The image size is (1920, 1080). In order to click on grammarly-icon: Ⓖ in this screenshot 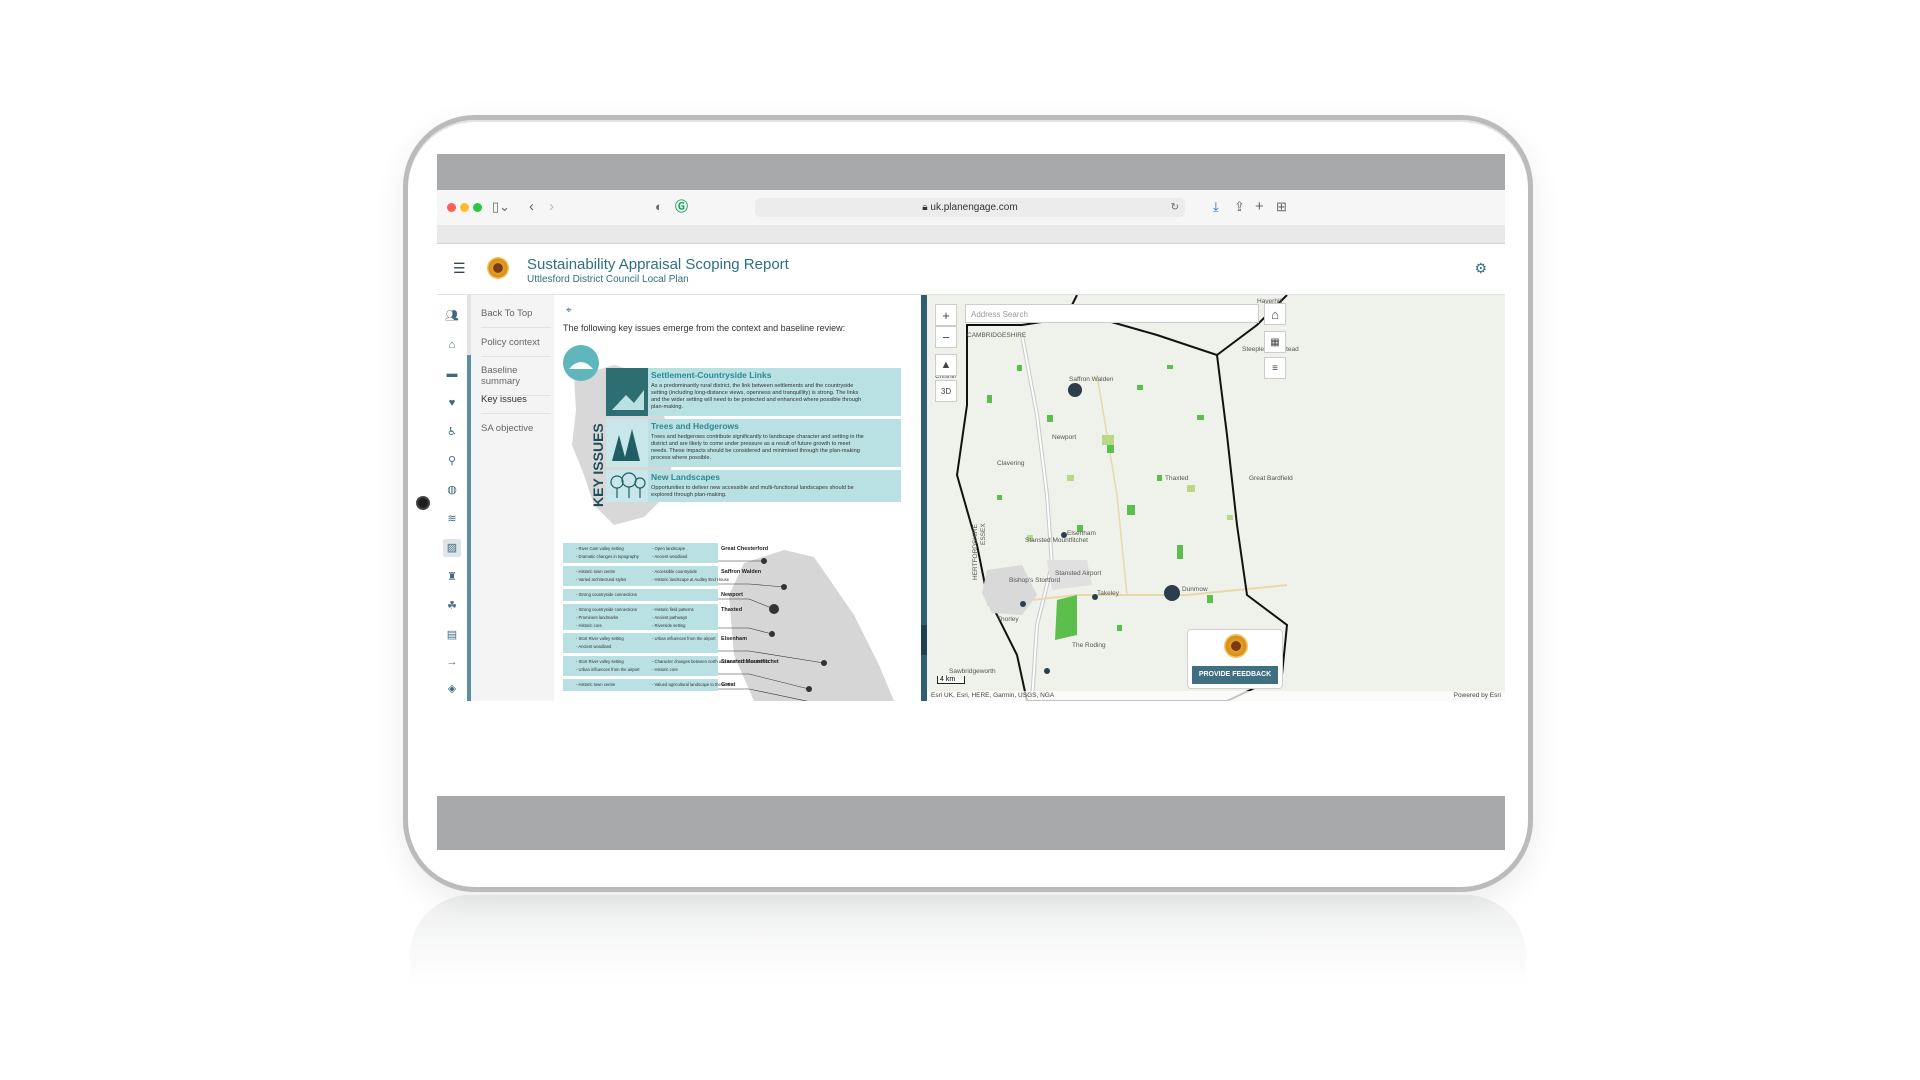, I will do `click(681, 207)`.